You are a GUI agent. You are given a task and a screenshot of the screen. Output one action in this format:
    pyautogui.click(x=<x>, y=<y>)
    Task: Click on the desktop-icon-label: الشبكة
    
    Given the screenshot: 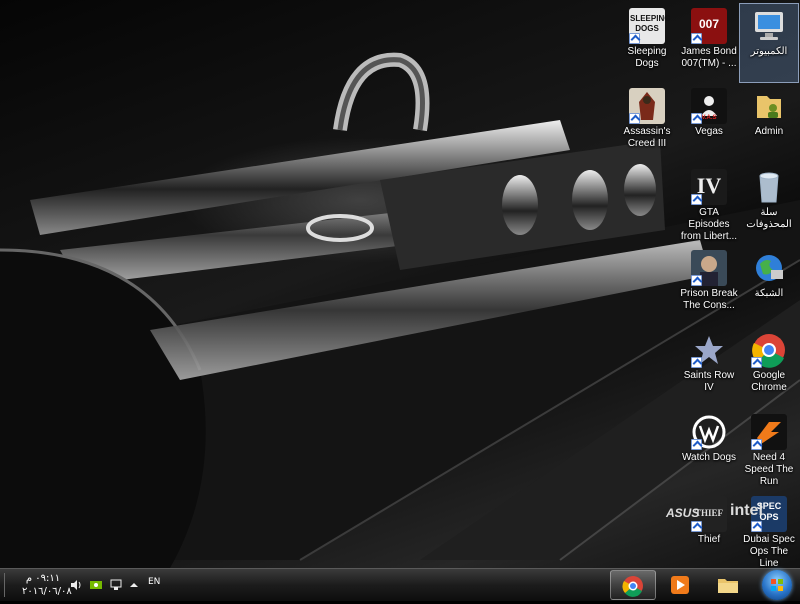 What is the action you would take?
    pyautogui.click(x=769, y=293)
    